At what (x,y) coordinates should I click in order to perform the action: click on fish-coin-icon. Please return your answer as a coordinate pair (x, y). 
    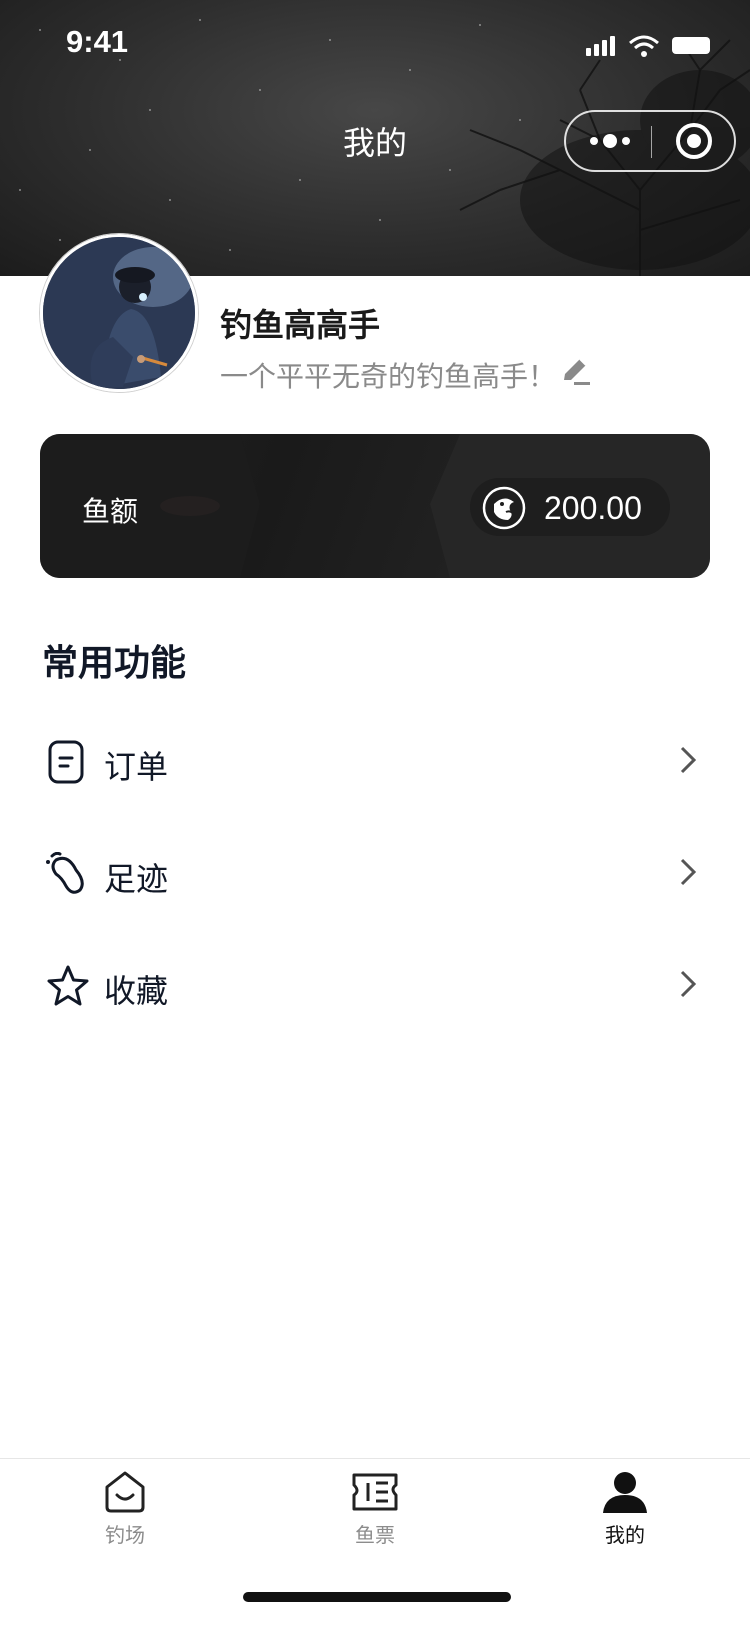
    Looking at the image, I should click on (504, 510).